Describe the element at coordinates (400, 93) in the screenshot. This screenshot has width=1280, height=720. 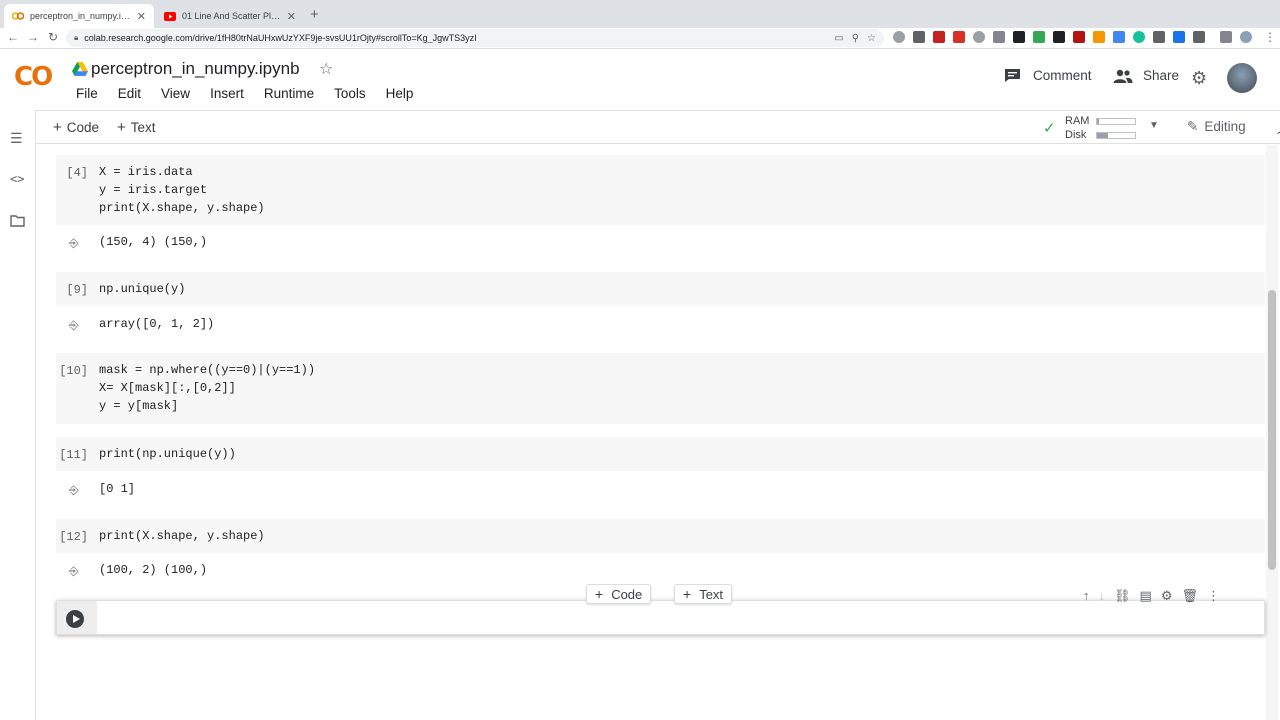
I see `menu-help: Help` at that location.